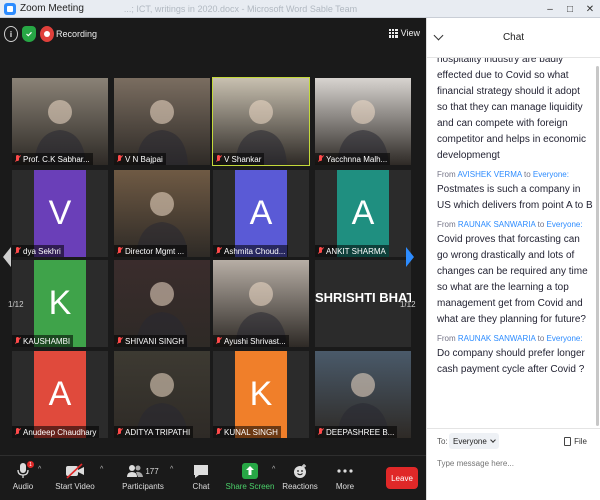  I want to click on participant-tile: K KAUSHAMBI, so click(60, 303).